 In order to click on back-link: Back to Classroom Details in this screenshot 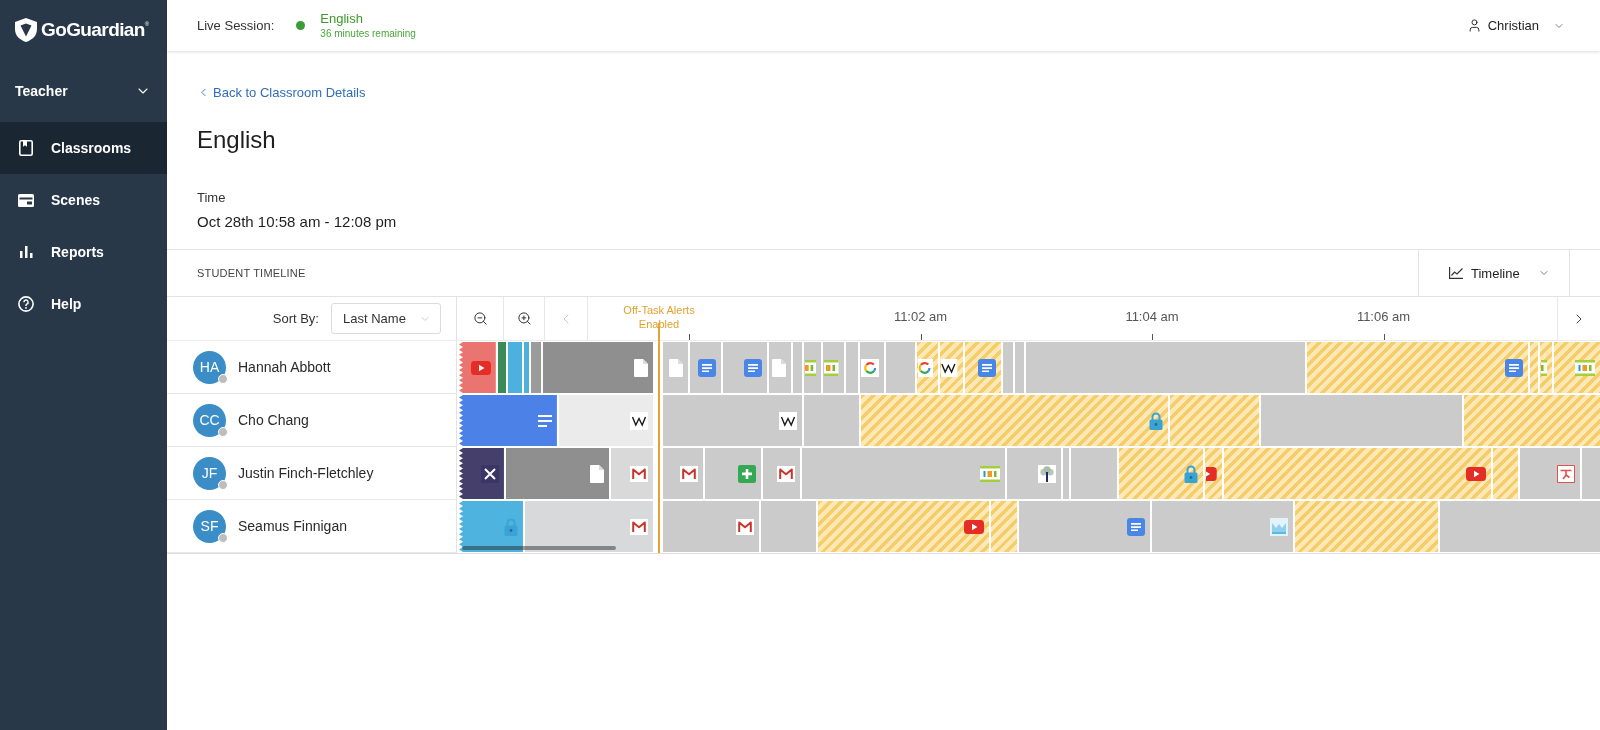, I will do `click(281, 92)`.